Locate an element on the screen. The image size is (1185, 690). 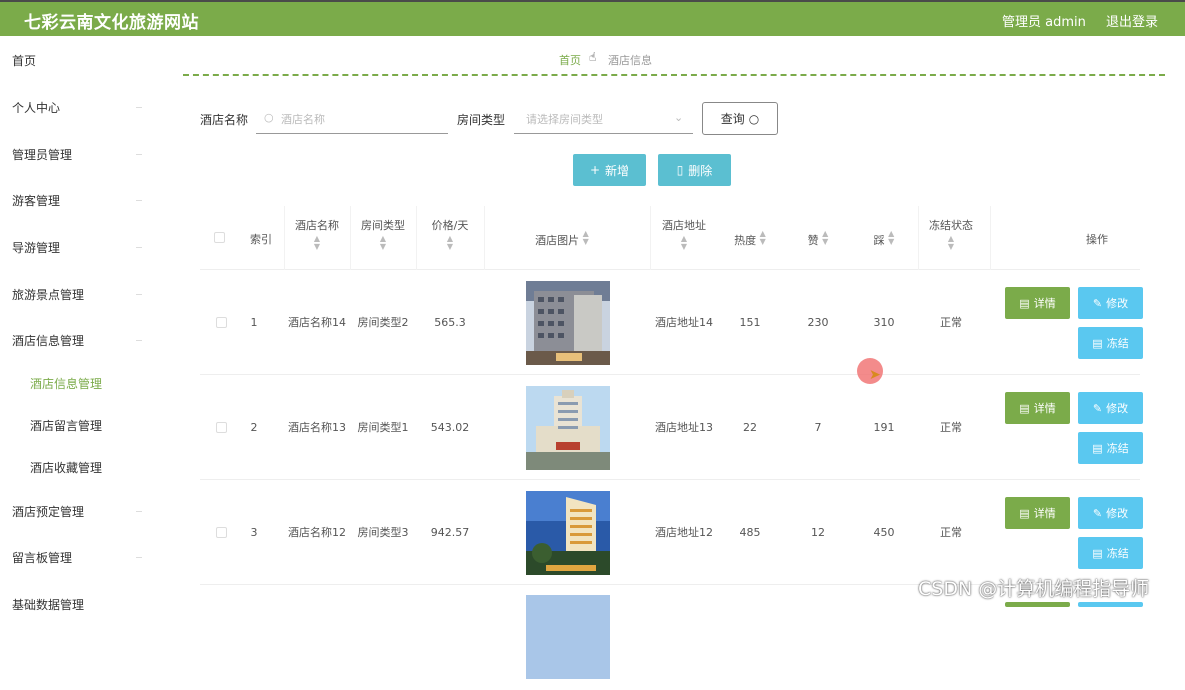
cursor-arrow-icon: ➤ is located at coordinates (875, 375).